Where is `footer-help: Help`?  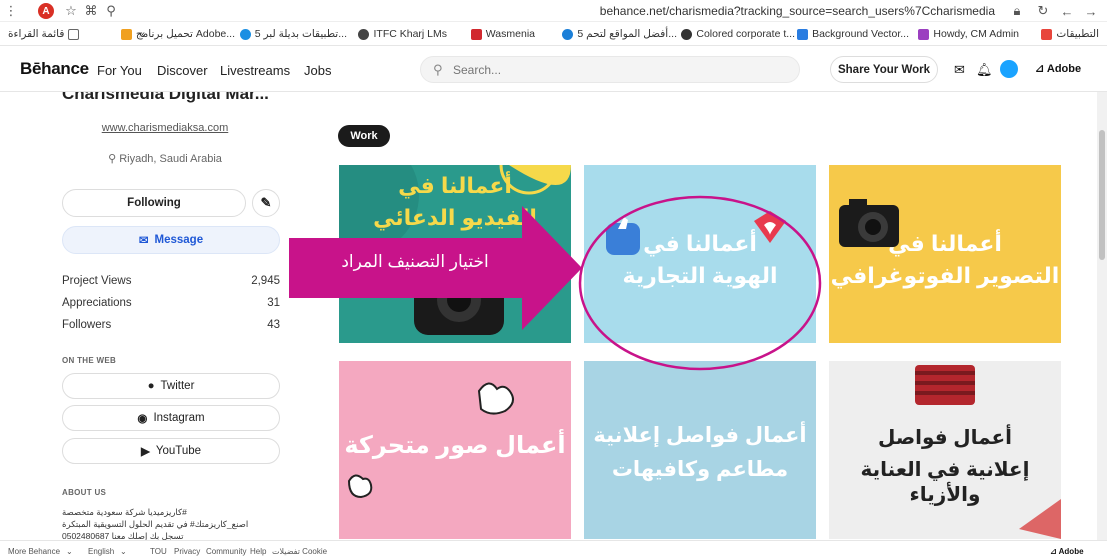
footer-help: Help is located at coordinates (258, 551).